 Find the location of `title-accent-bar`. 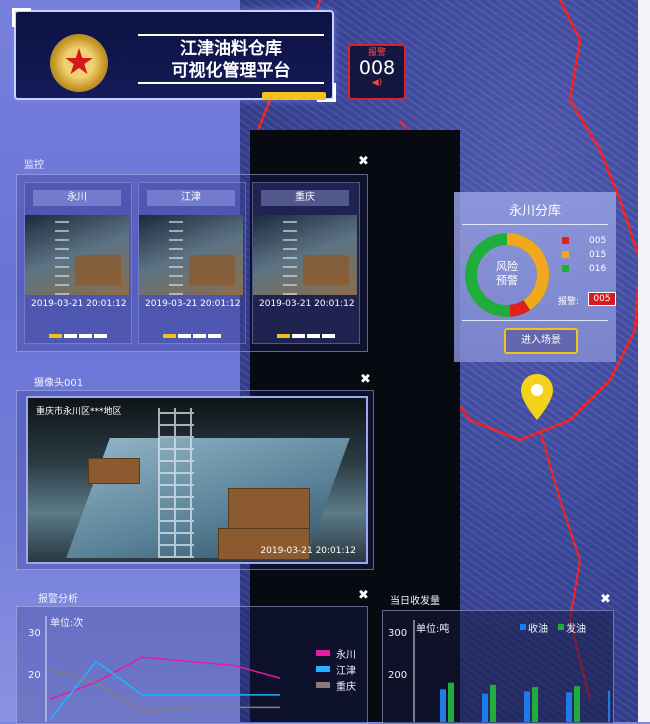

title-accent-bar is located at coordinates (294, 96).